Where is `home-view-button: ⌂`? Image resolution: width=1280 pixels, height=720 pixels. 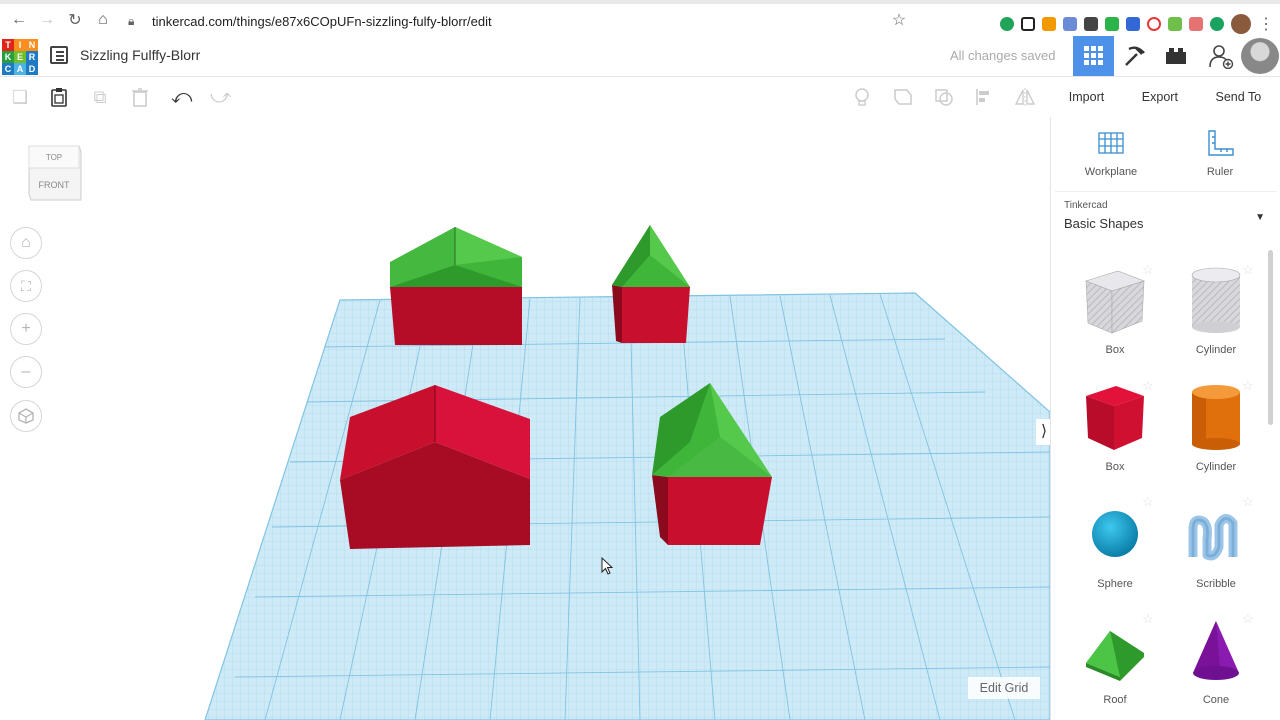 home-view-button: ⌂ is located at coordinates (26, 243).